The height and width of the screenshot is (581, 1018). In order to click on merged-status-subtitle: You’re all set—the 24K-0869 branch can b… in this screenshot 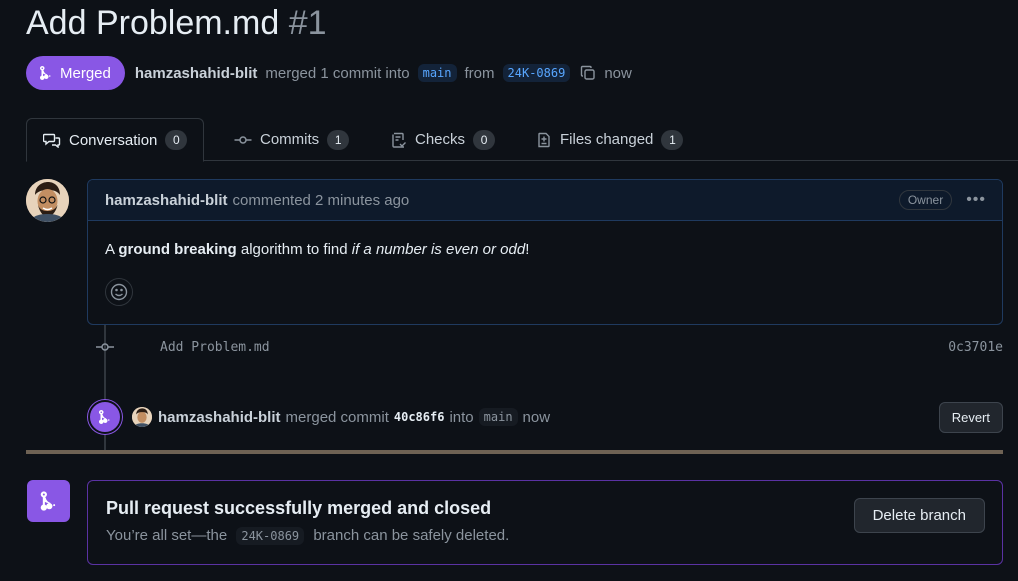, I will do `click(308, 536)`.